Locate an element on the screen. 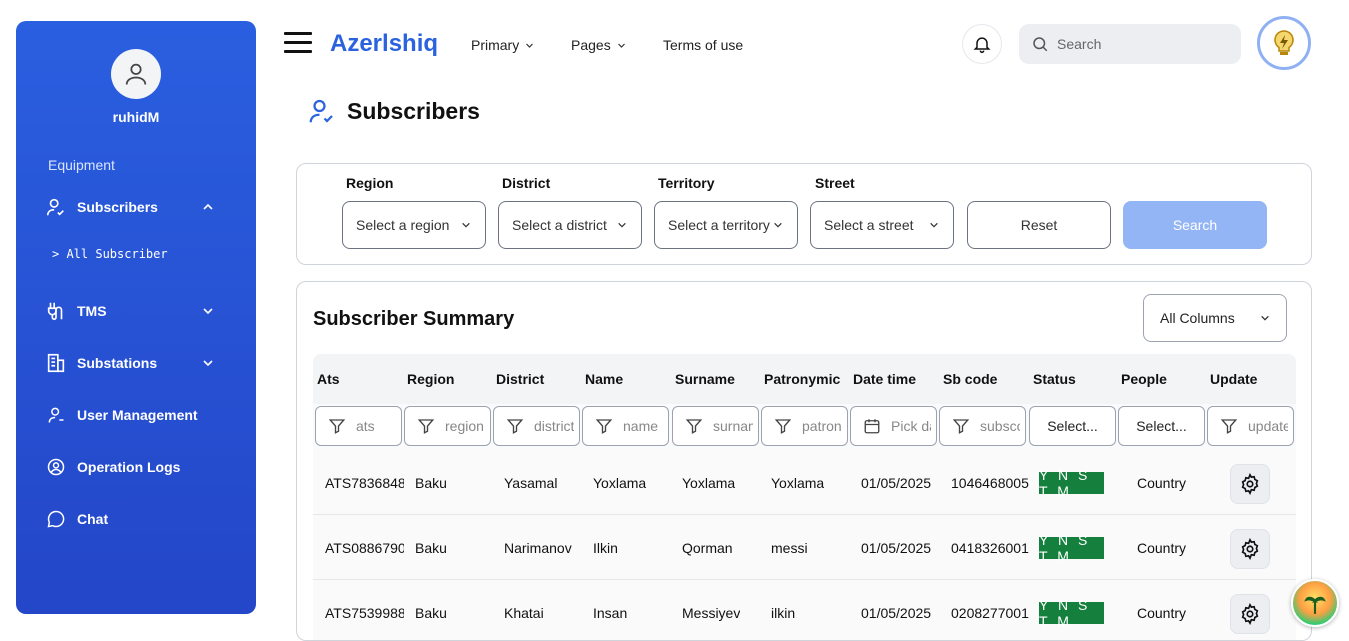 The height and width of the screenshot is (641, 1349). sidebar-item-label: Chat is located at coordinates (93, 519).